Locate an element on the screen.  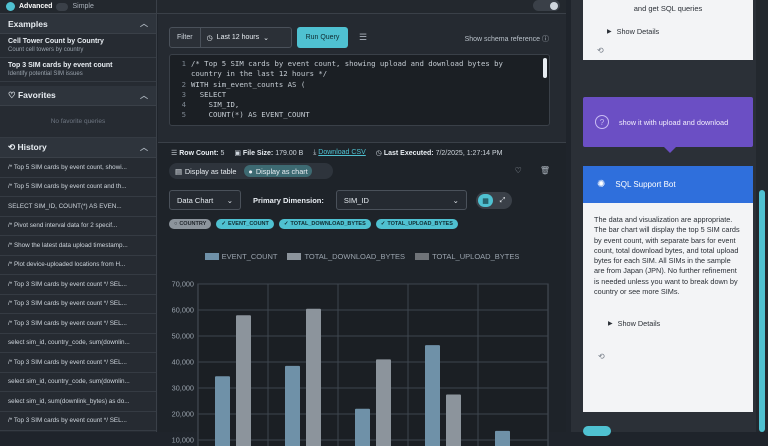
file-size: ▣ File Size: 179.00 B is located at coordinates (268, 153).